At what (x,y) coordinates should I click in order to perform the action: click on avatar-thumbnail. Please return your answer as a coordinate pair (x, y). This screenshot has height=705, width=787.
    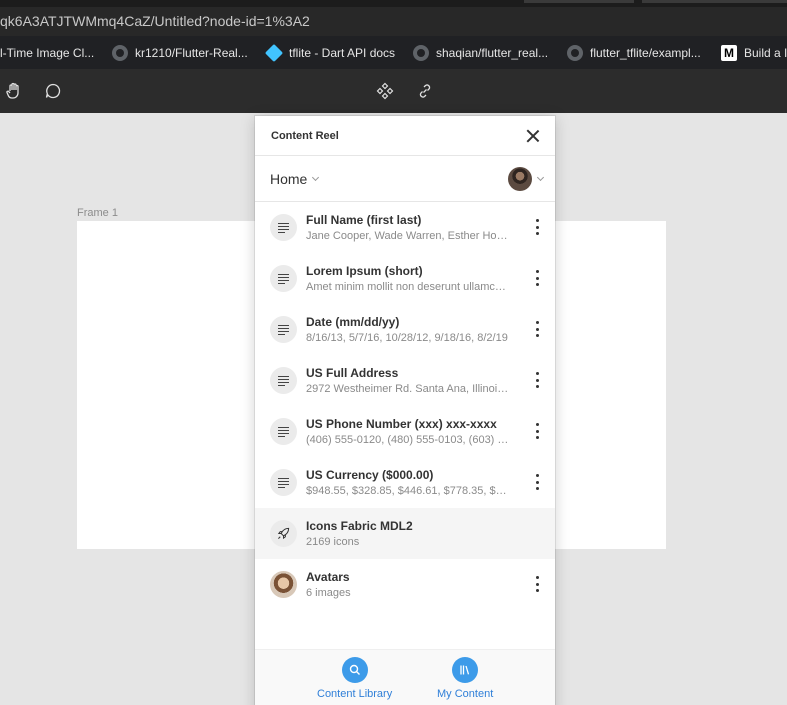
    Looking at the image, I should click on (283, 584).